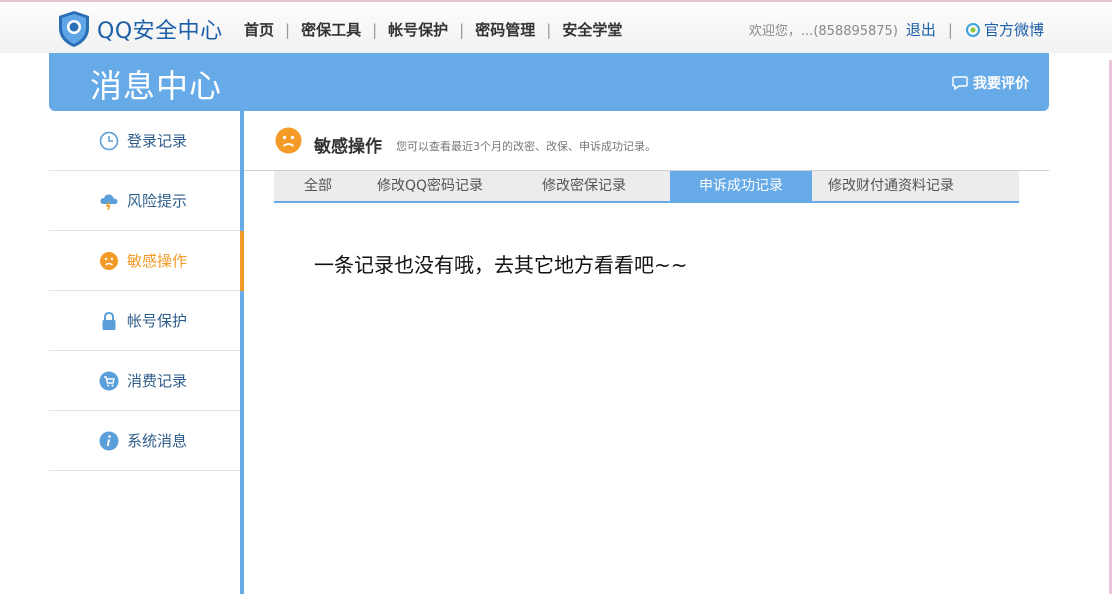 This screenshot has width=1112, height=594. What do you see at coordinates (331, 29) in the screenshot?
I see `nav-item-security-tools: 密保工具` at bounding box center [331, 29].